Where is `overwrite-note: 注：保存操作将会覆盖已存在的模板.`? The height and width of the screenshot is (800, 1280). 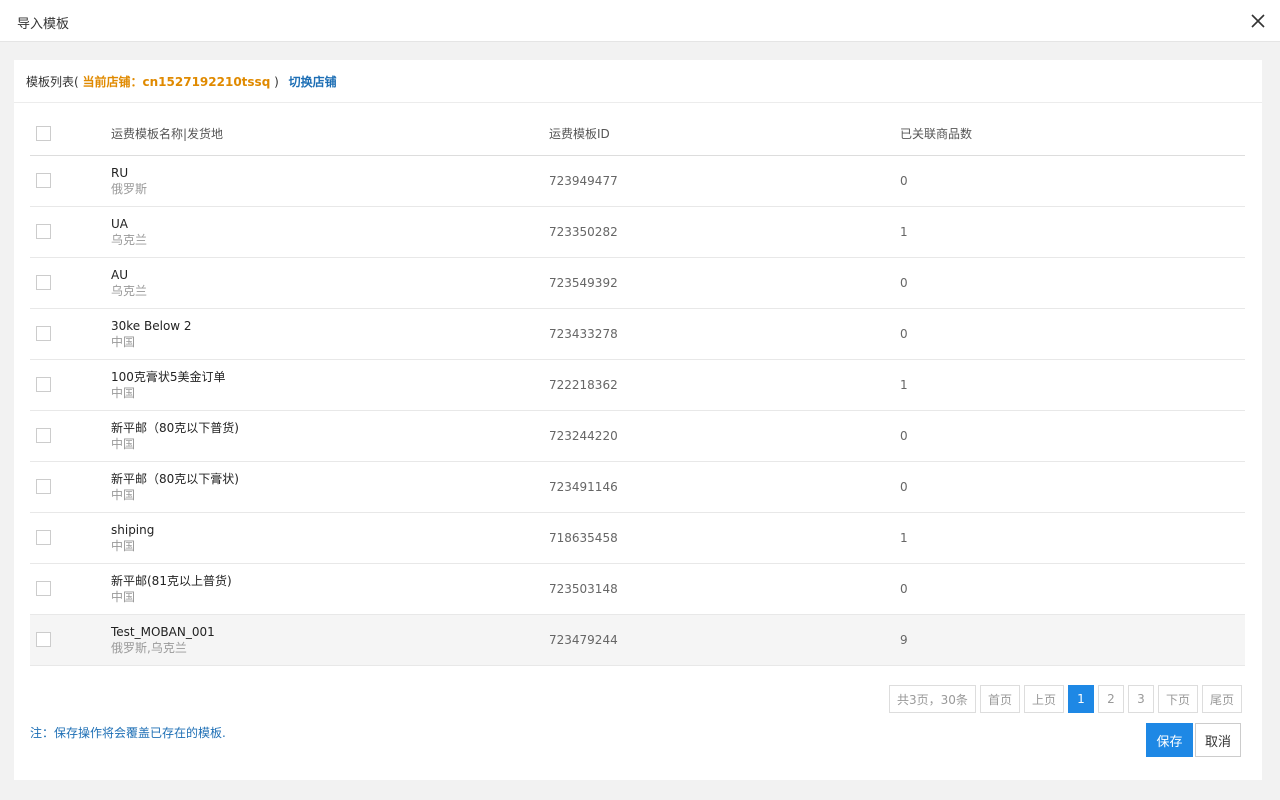
overwrite-note: 注：保存操作将会覆盖已存在的模板. is located at coordinates (128, 733).